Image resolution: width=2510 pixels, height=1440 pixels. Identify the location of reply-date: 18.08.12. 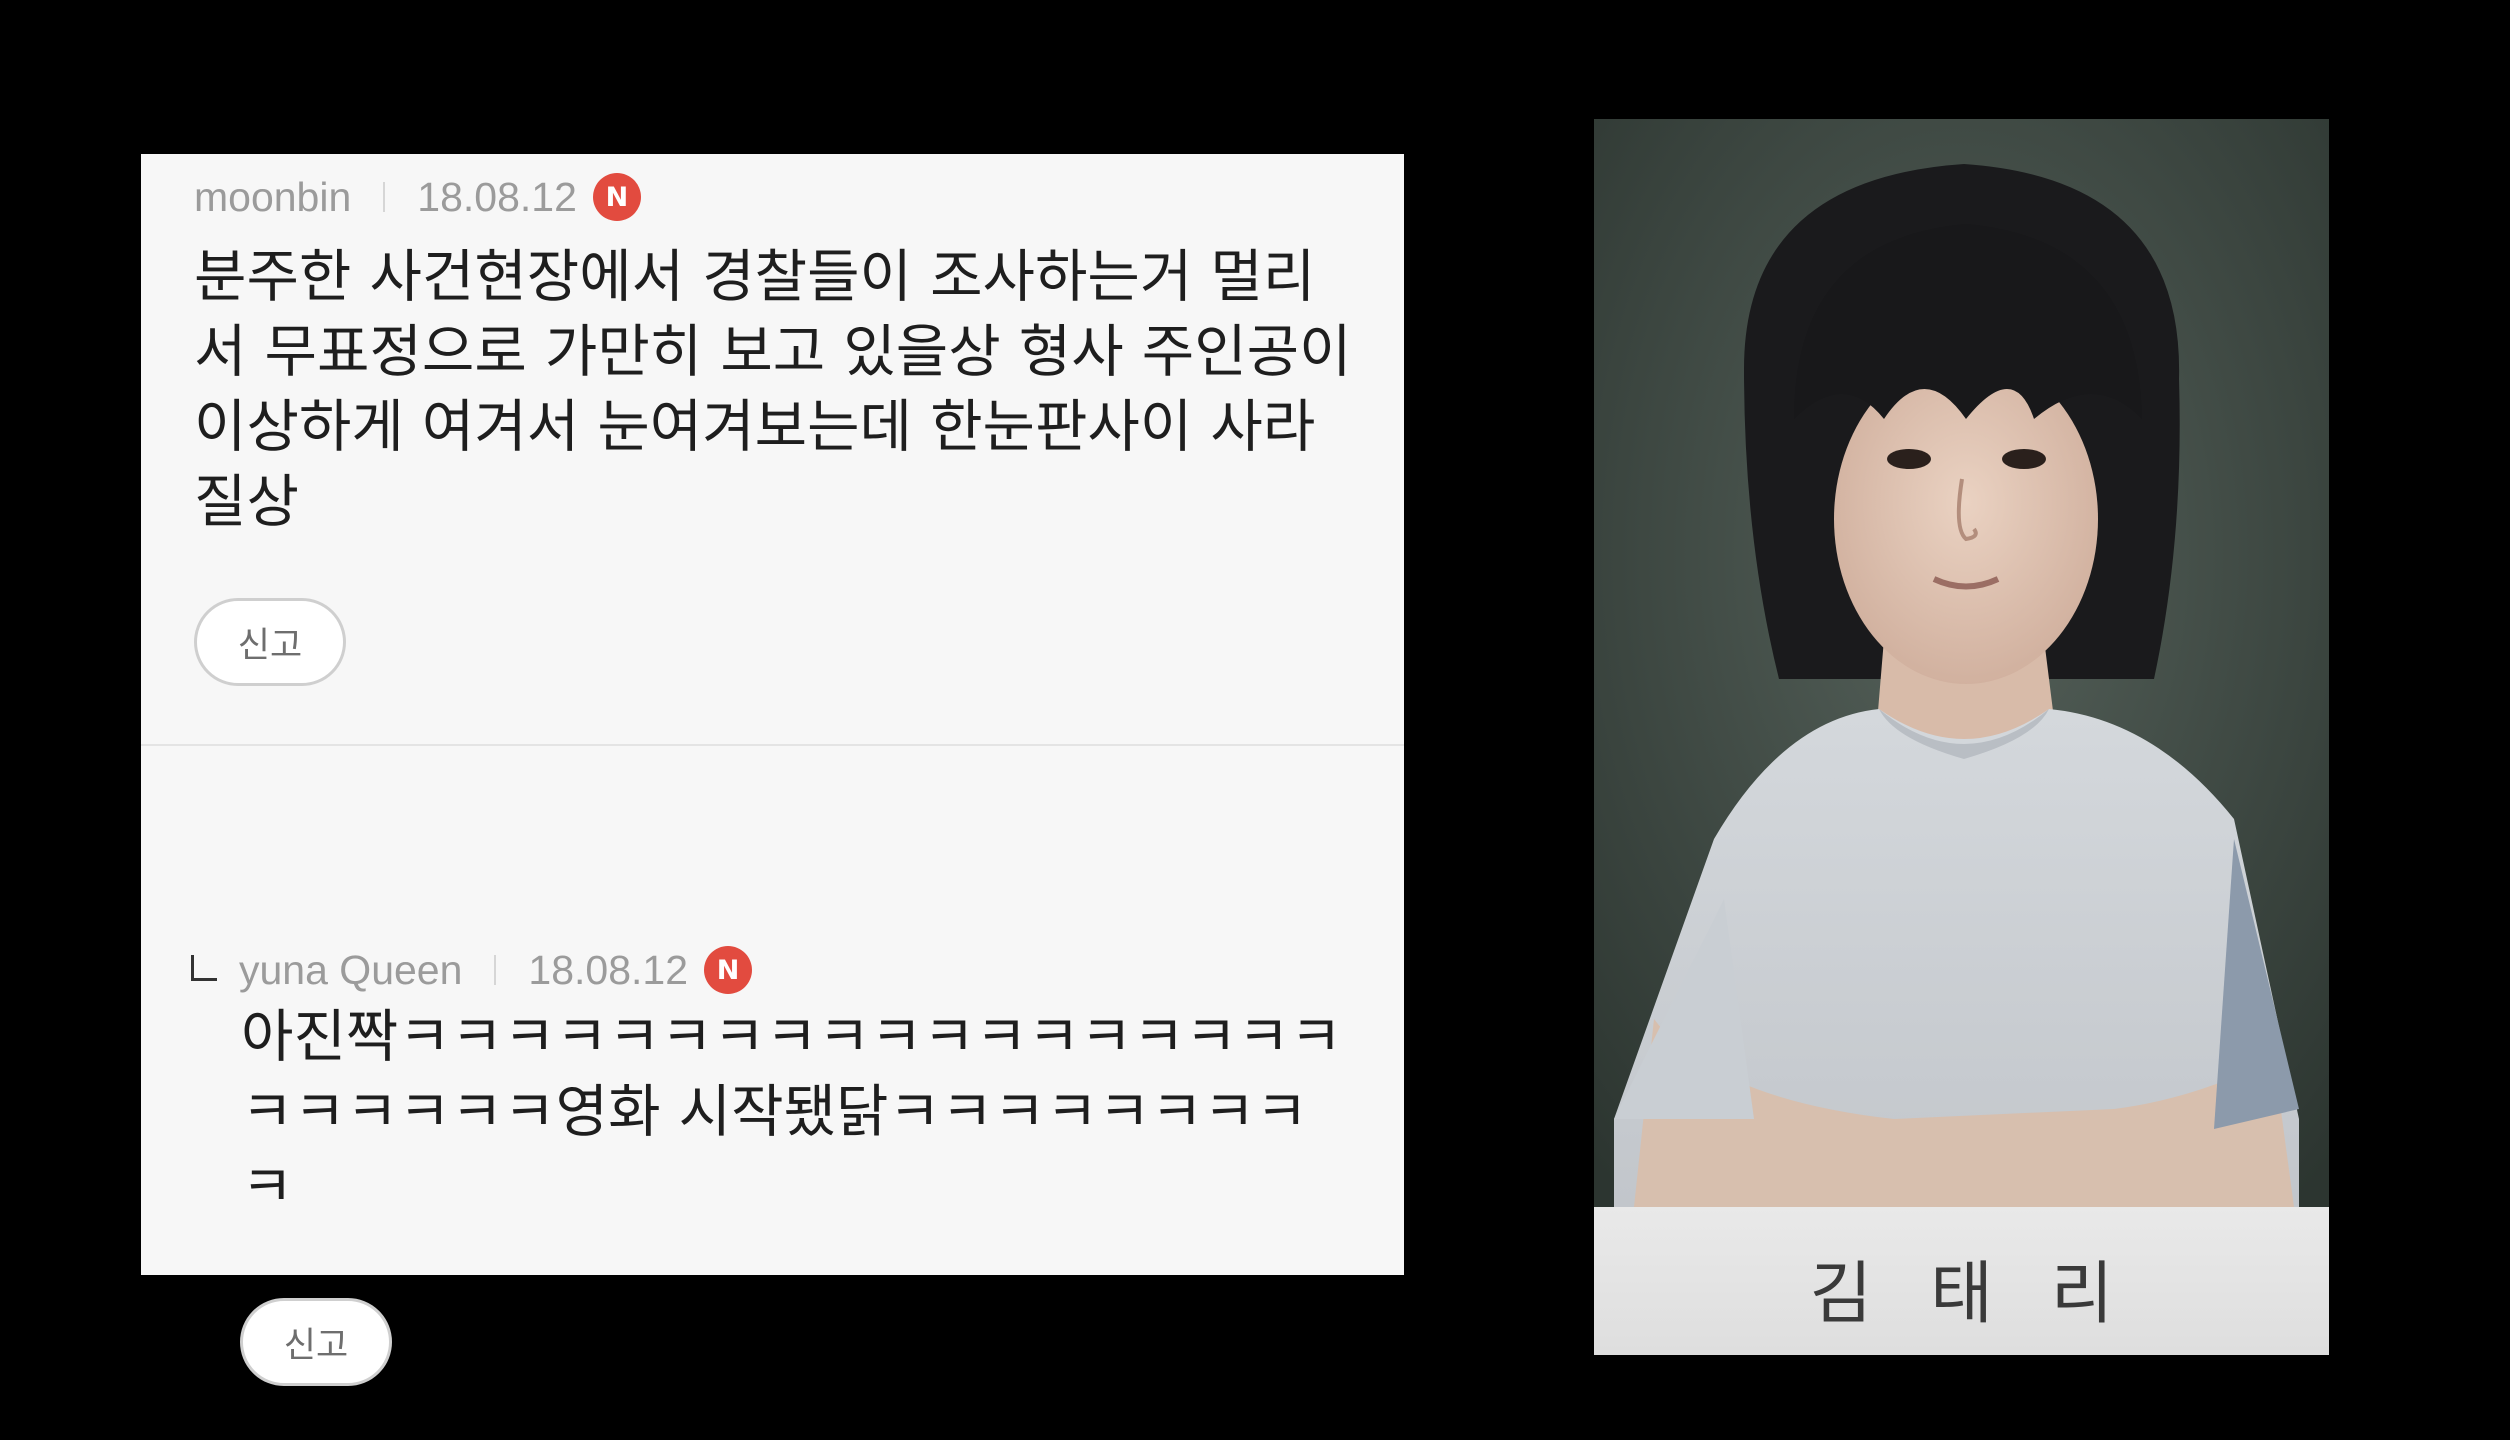
(608, 969).